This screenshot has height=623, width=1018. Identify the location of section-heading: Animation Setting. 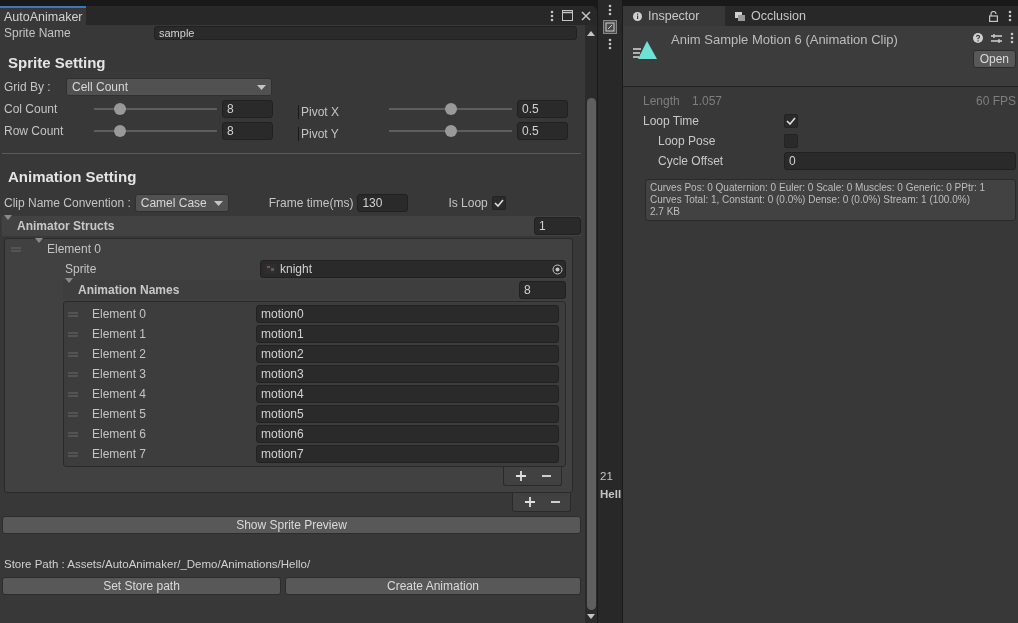
(72, 177).